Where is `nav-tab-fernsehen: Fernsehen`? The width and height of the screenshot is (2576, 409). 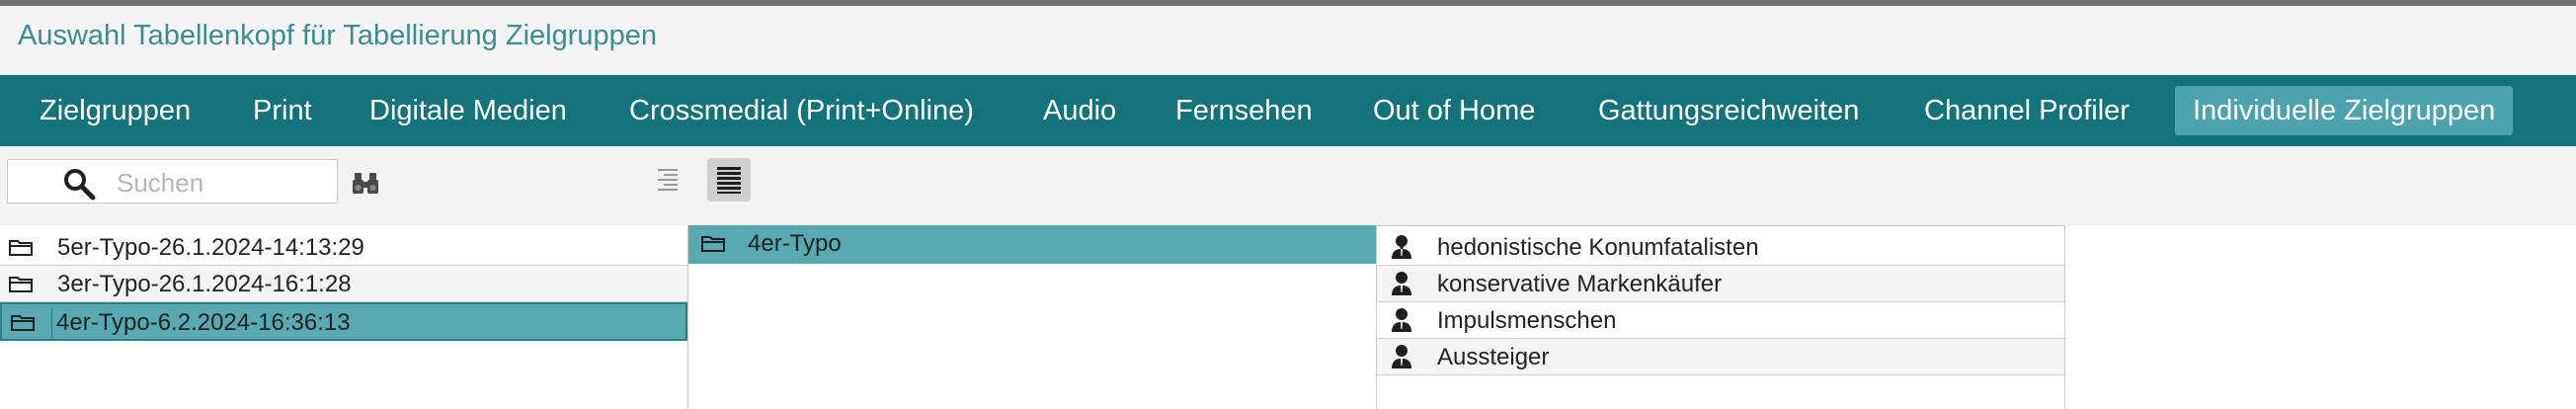
nav-tab-fernsehen: Fernsehen is located at coordinates (1244, 110).